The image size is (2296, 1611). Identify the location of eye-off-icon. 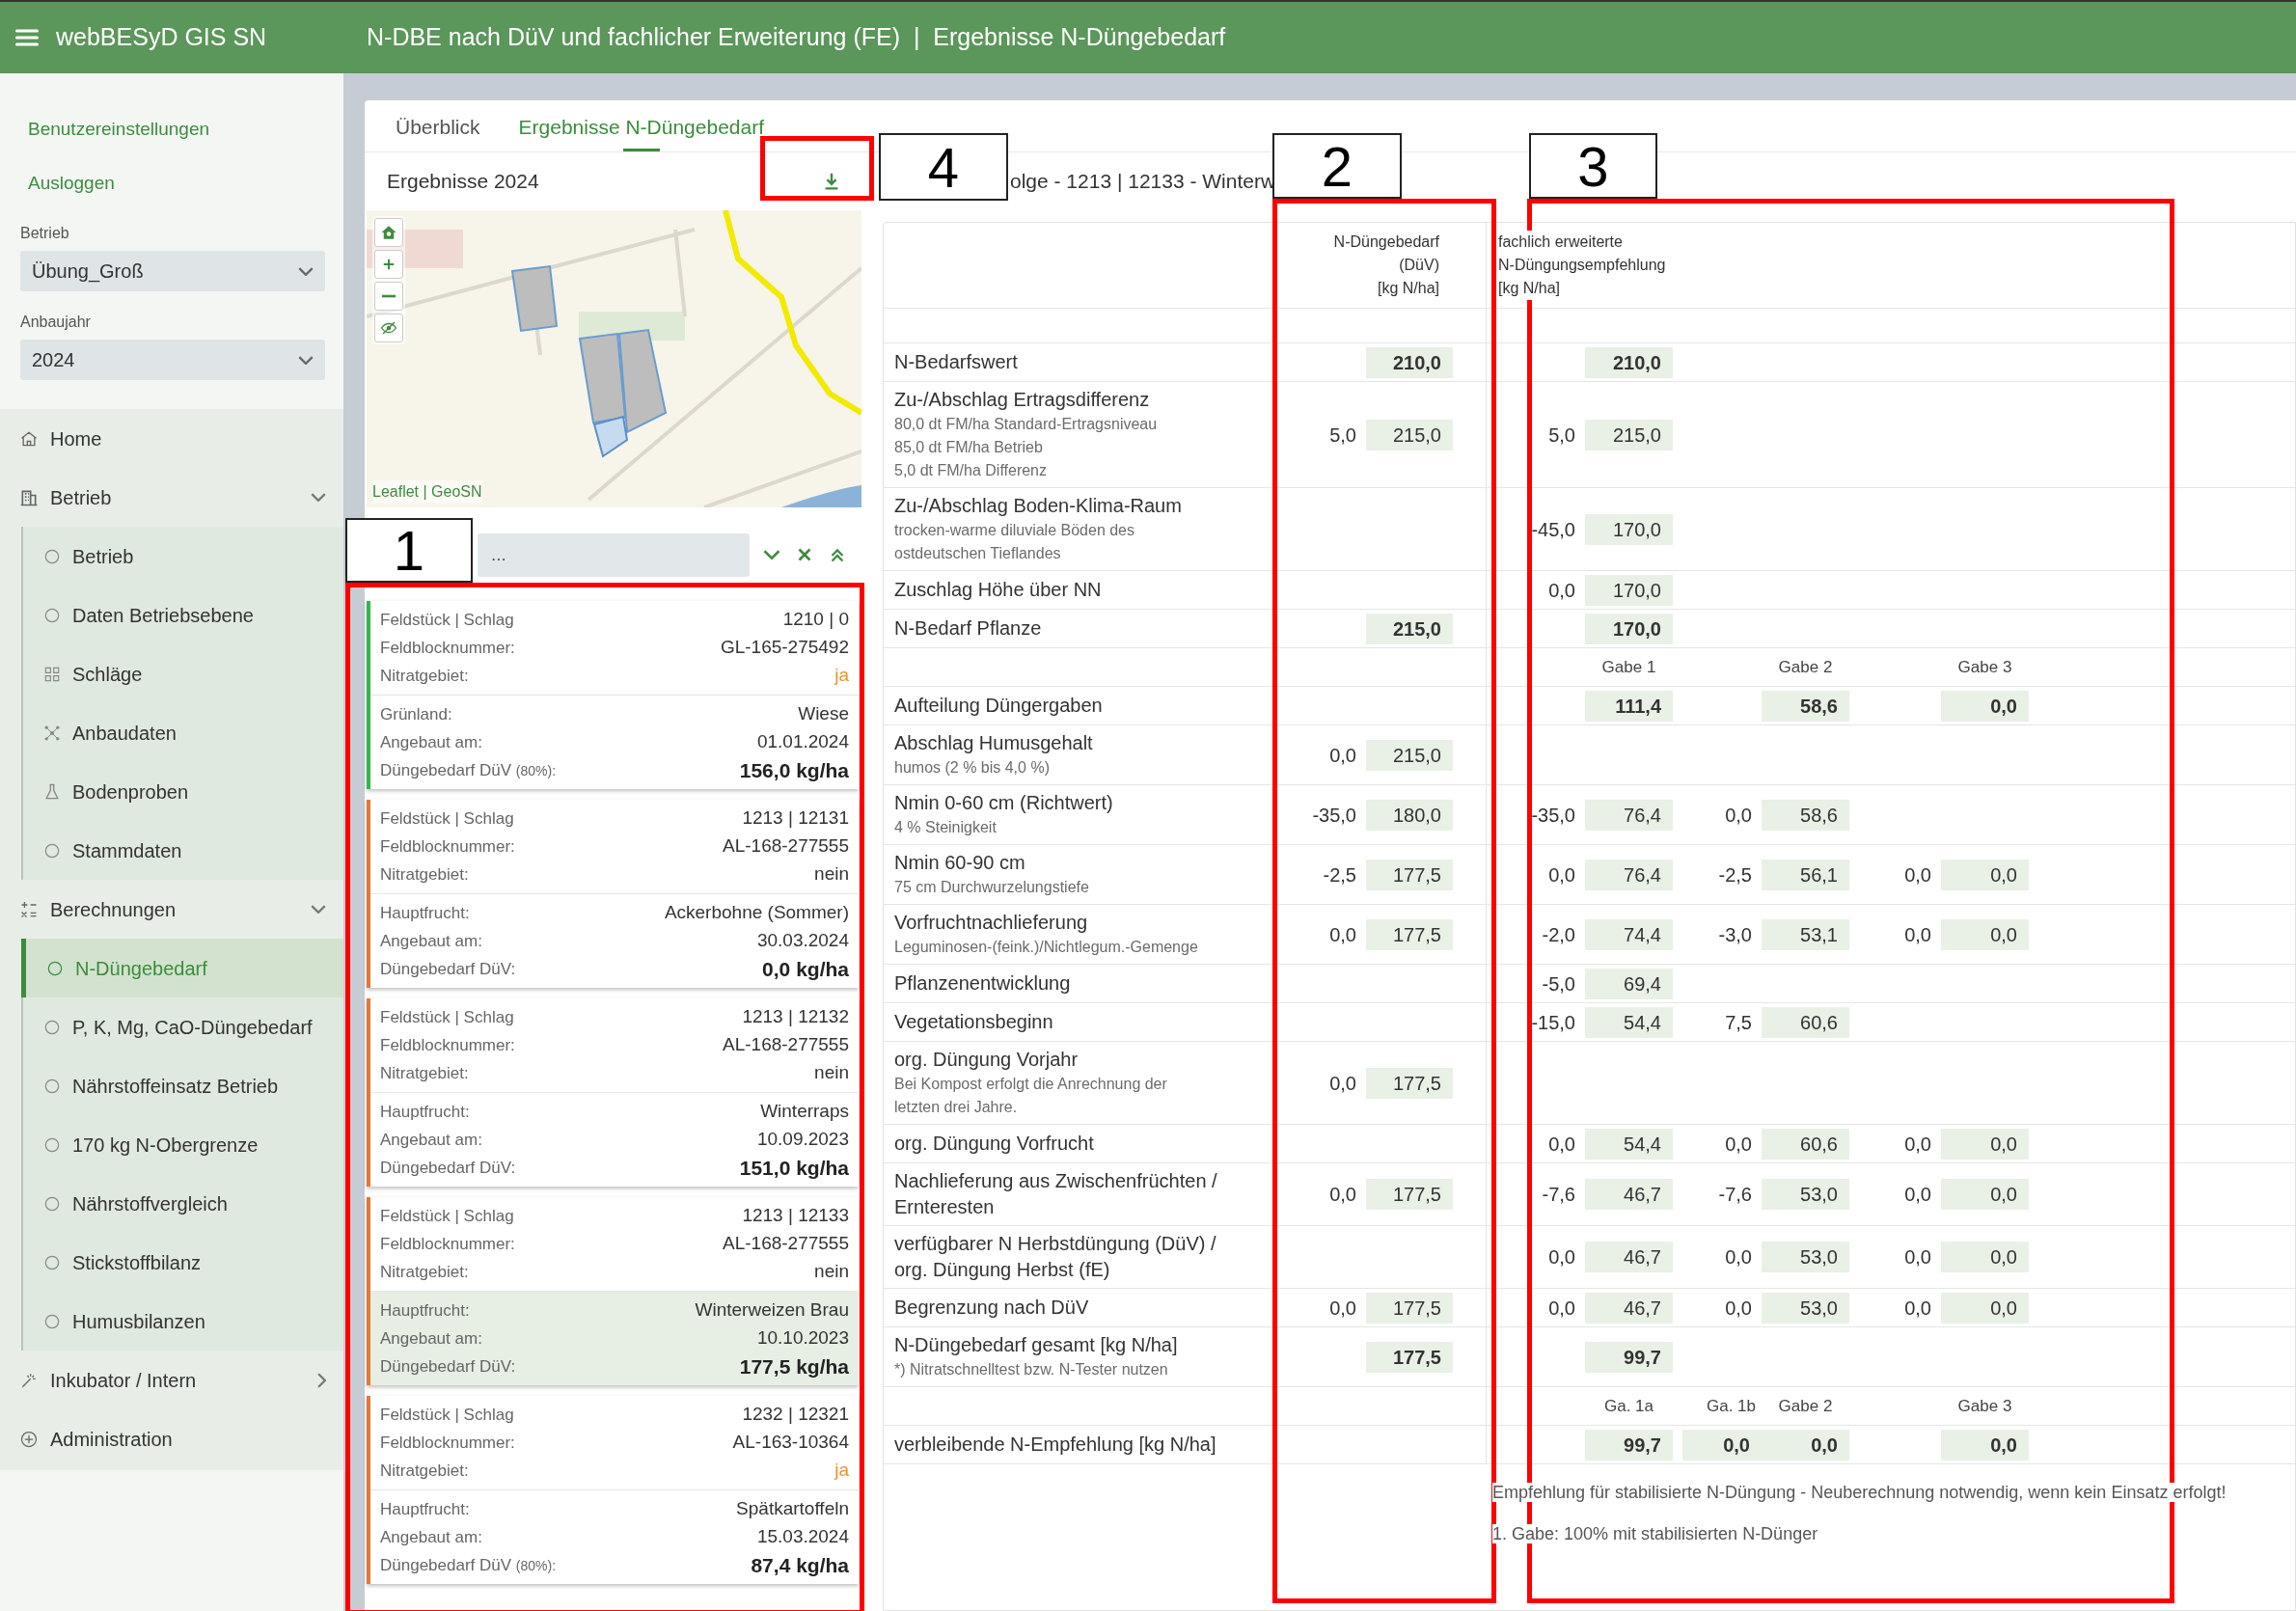
(389, 328).